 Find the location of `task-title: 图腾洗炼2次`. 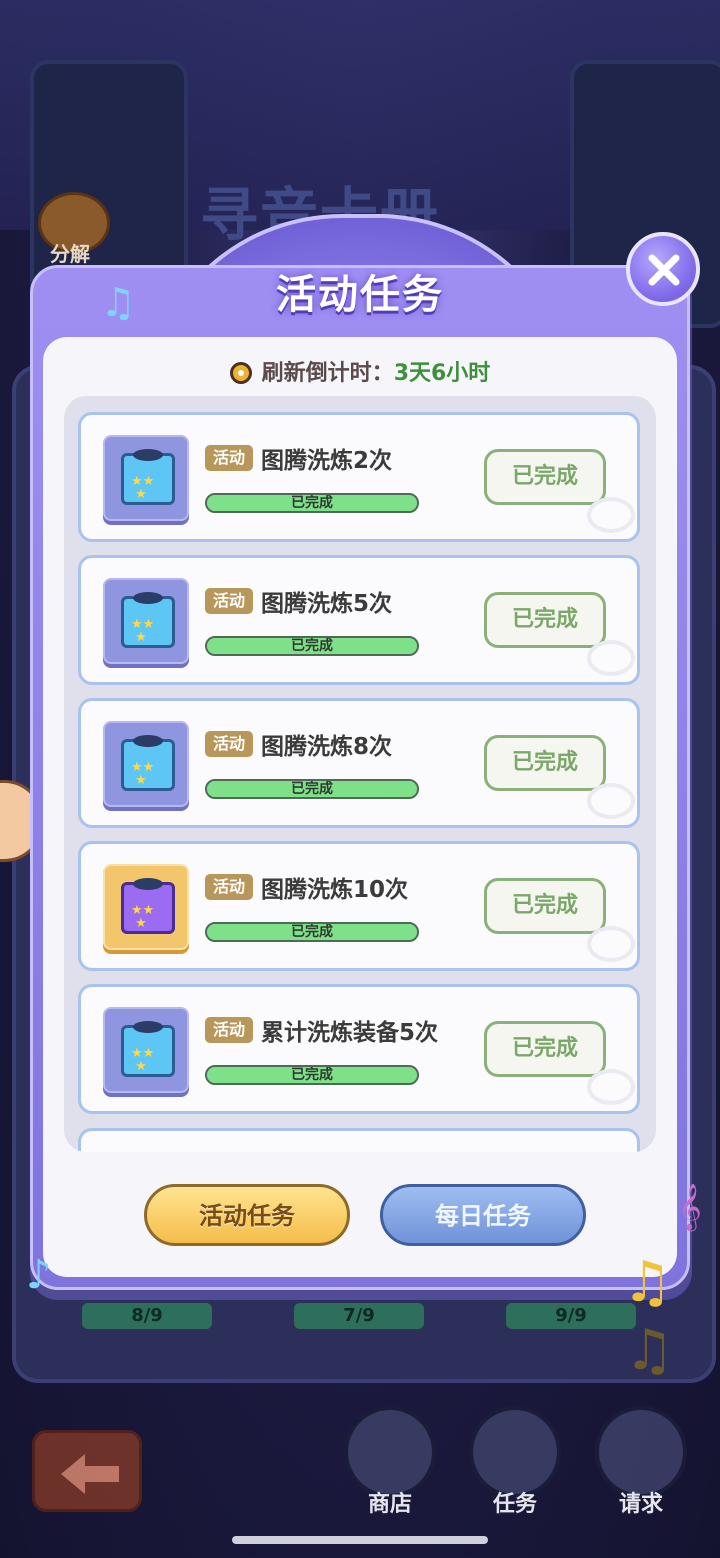

task-title: 图腾洗炼2次 is located at coordinates (327, 461).